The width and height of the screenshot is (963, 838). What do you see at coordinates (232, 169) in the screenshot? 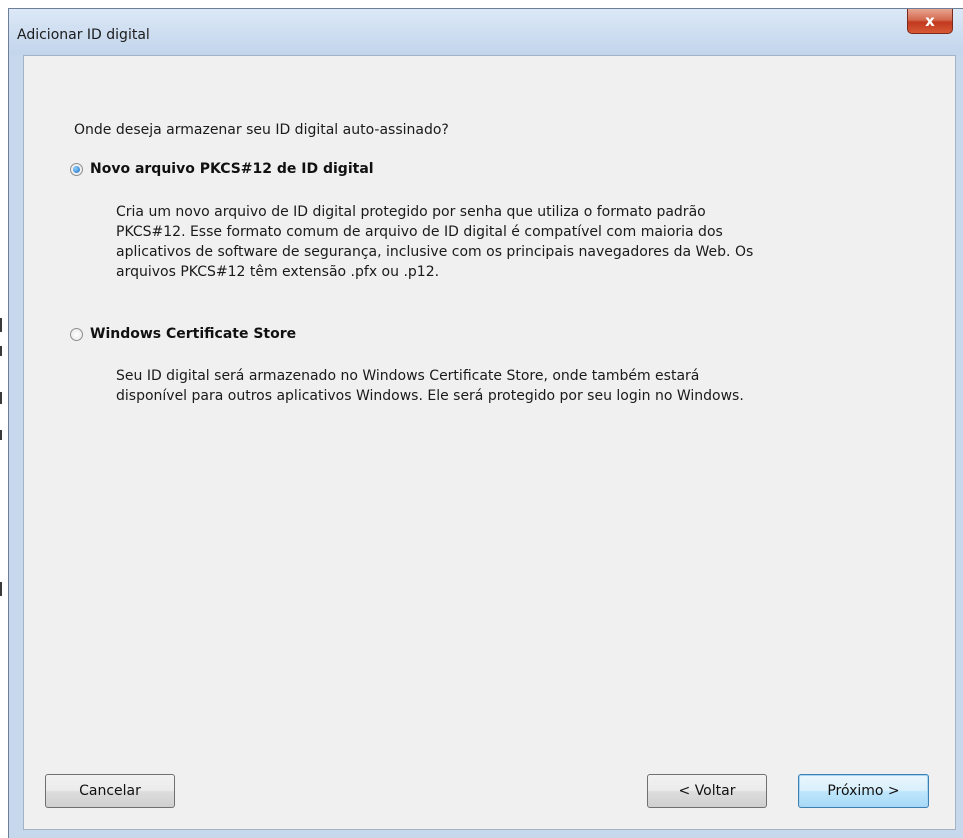
I see `option-pkcs12-label: Novo arquivo PKCS#12 de ID digital` at bounding box center [232, 169].